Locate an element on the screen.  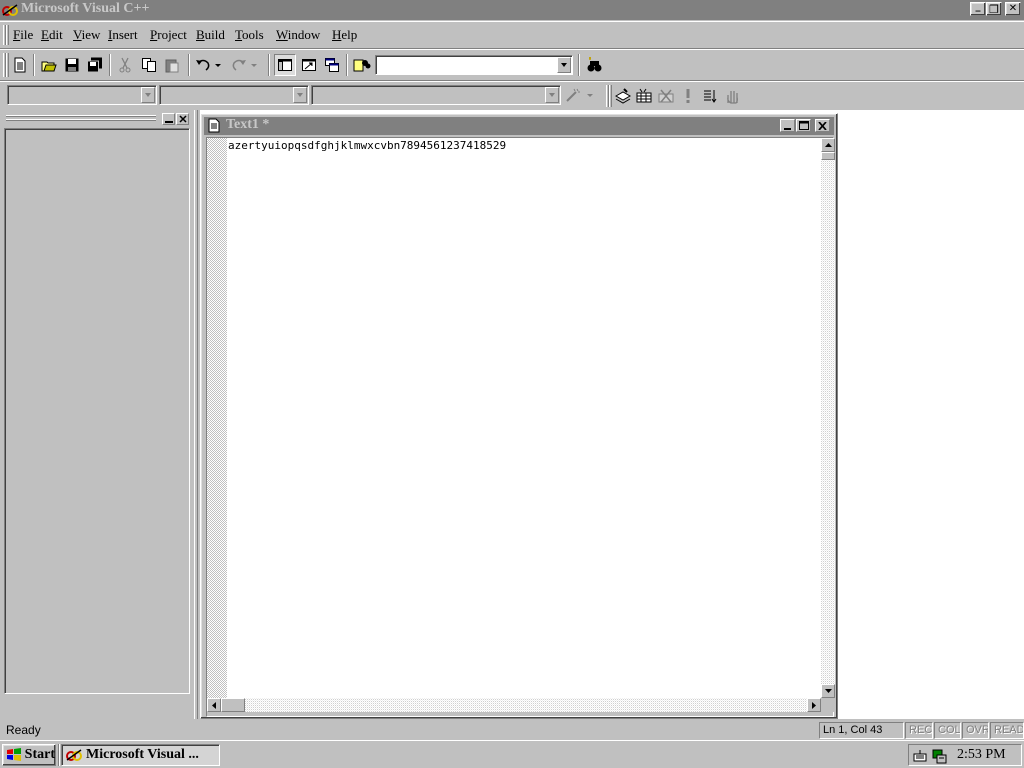
scroll-right-button is located at coordinates (814, 705).